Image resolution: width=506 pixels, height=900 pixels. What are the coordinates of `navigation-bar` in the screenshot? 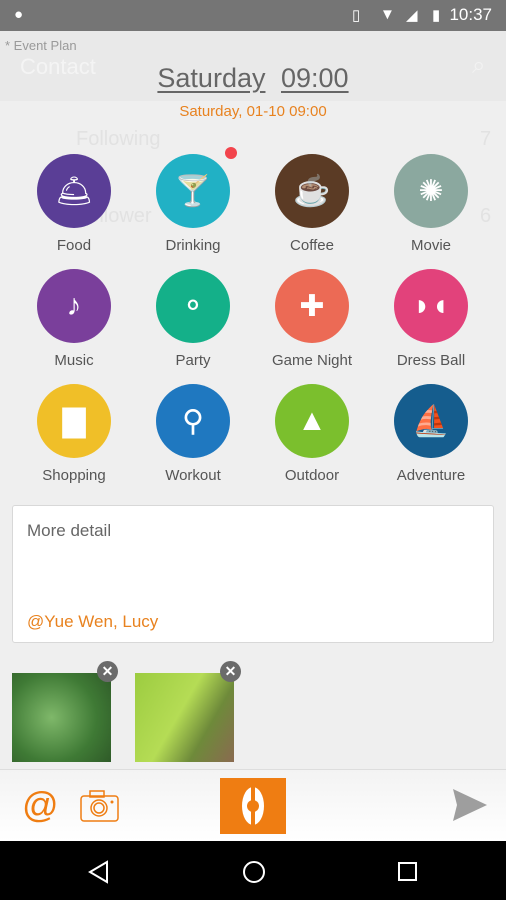 It's located at (253, 870).